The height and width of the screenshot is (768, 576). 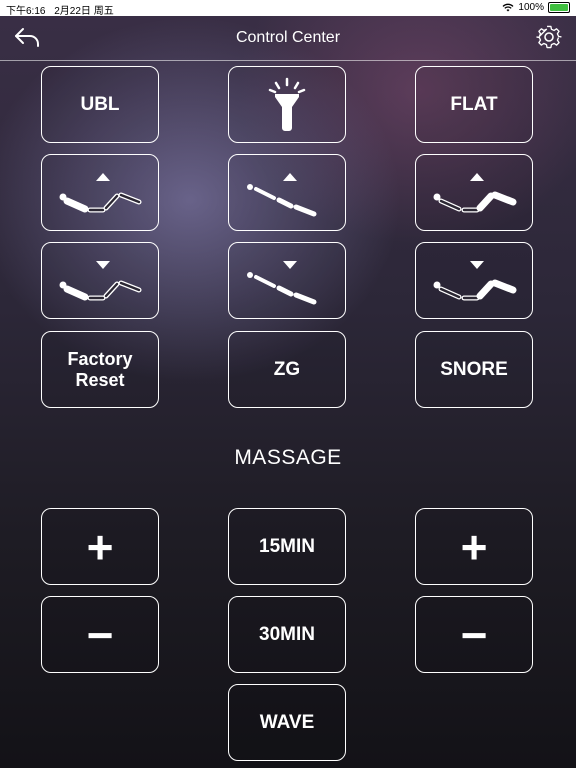 I want to click on wifi-icon, so click(x=508, y=7).